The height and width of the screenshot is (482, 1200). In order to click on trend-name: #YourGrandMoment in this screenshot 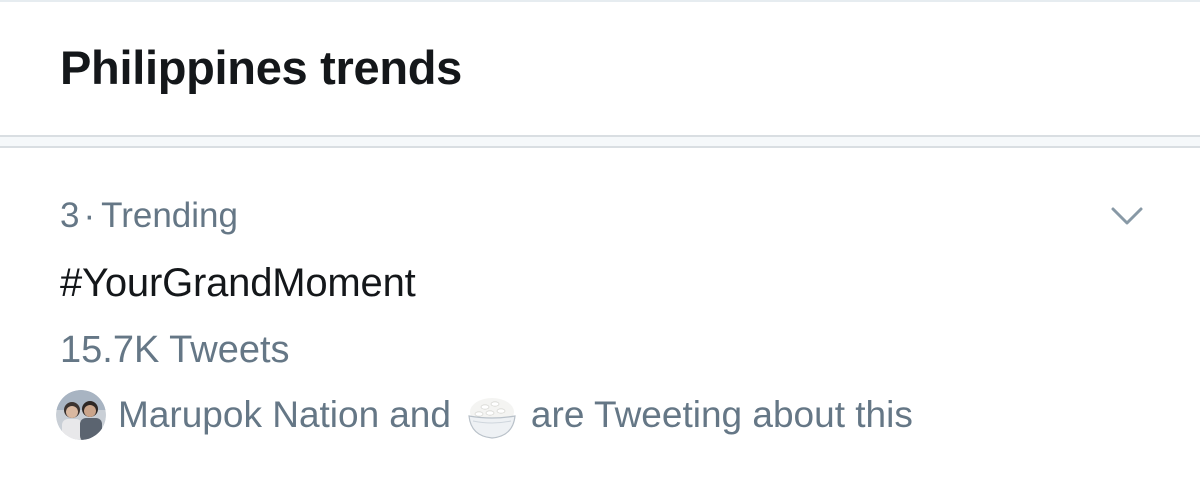, I will do `click(238, 283)`.